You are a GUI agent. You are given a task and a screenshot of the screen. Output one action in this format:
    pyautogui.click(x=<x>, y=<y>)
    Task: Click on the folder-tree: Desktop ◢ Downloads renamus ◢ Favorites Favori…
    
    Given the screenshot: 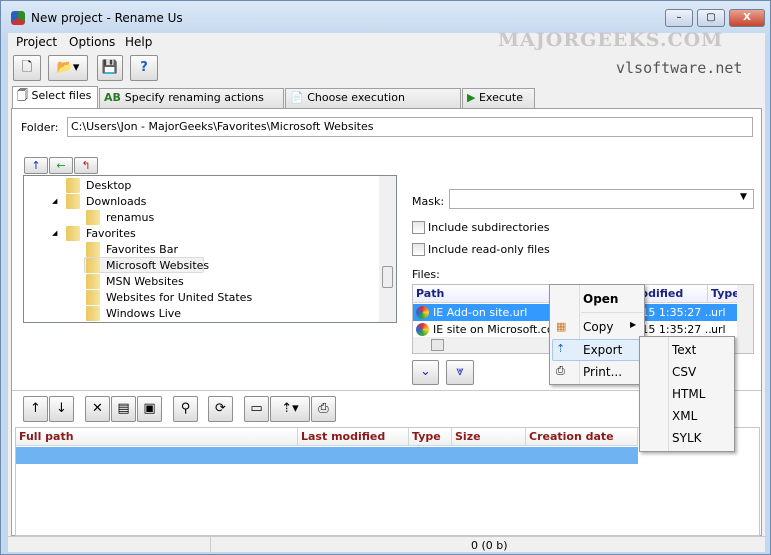 What is the action you would take?
    pyautogui.click(x=210, y=249)
    